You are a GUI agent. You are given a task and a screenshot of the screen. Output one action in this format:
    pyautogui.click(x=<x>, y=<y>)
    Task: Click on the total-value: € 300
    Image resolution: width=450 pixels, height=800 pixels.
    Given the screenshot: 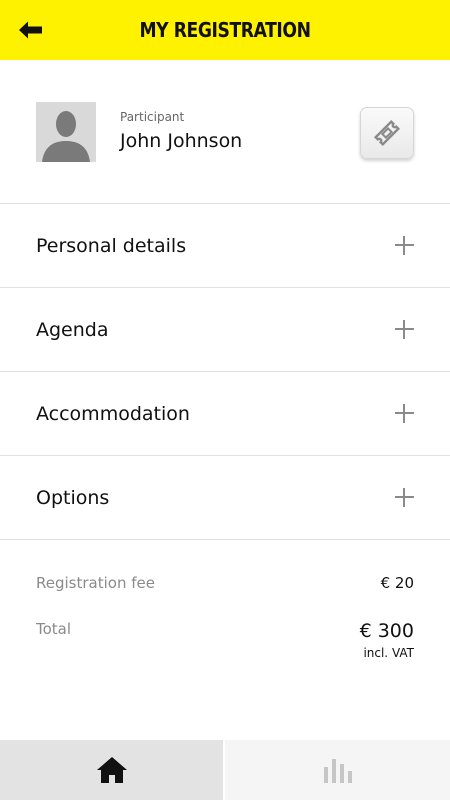 What is the action you would take?
    pyautogui.click(x=386, y=631)
    